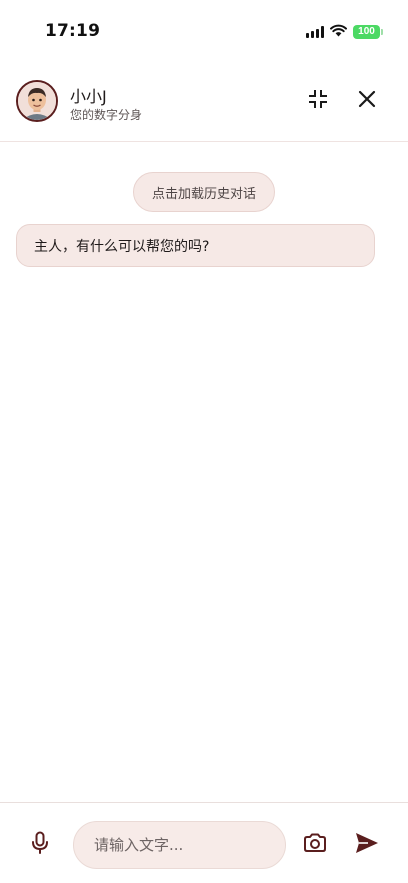 Image resolution: width=408 pixels, height=883 pixels. Describe the element at coordinates (204, 192) in the screenshot. I see `load-history-button: 点击加载历史对话` at that location.